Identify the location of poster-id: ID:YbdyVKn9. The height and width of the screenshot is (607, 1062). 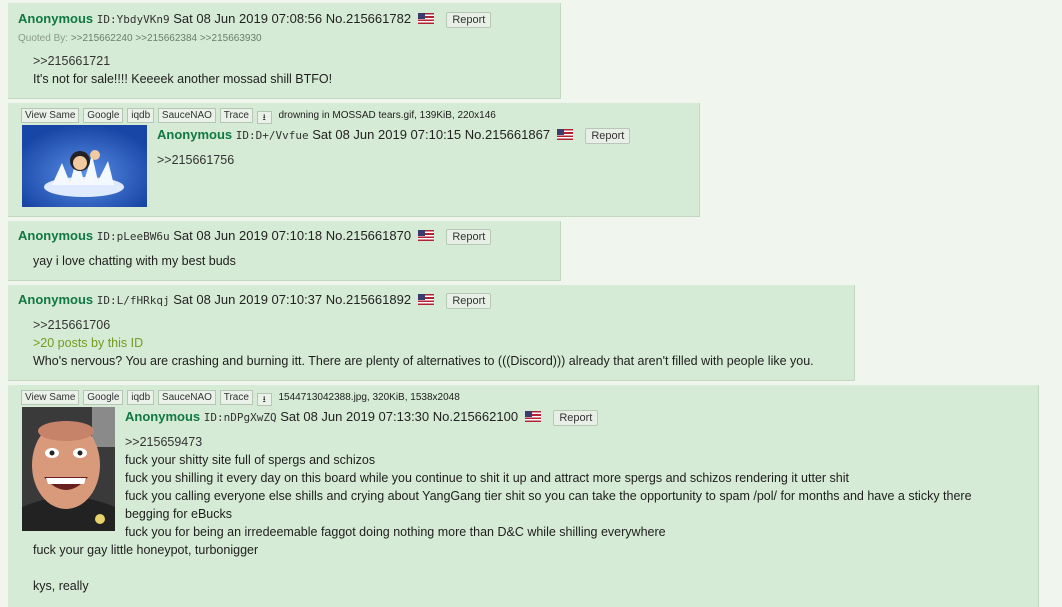
(133, 19).